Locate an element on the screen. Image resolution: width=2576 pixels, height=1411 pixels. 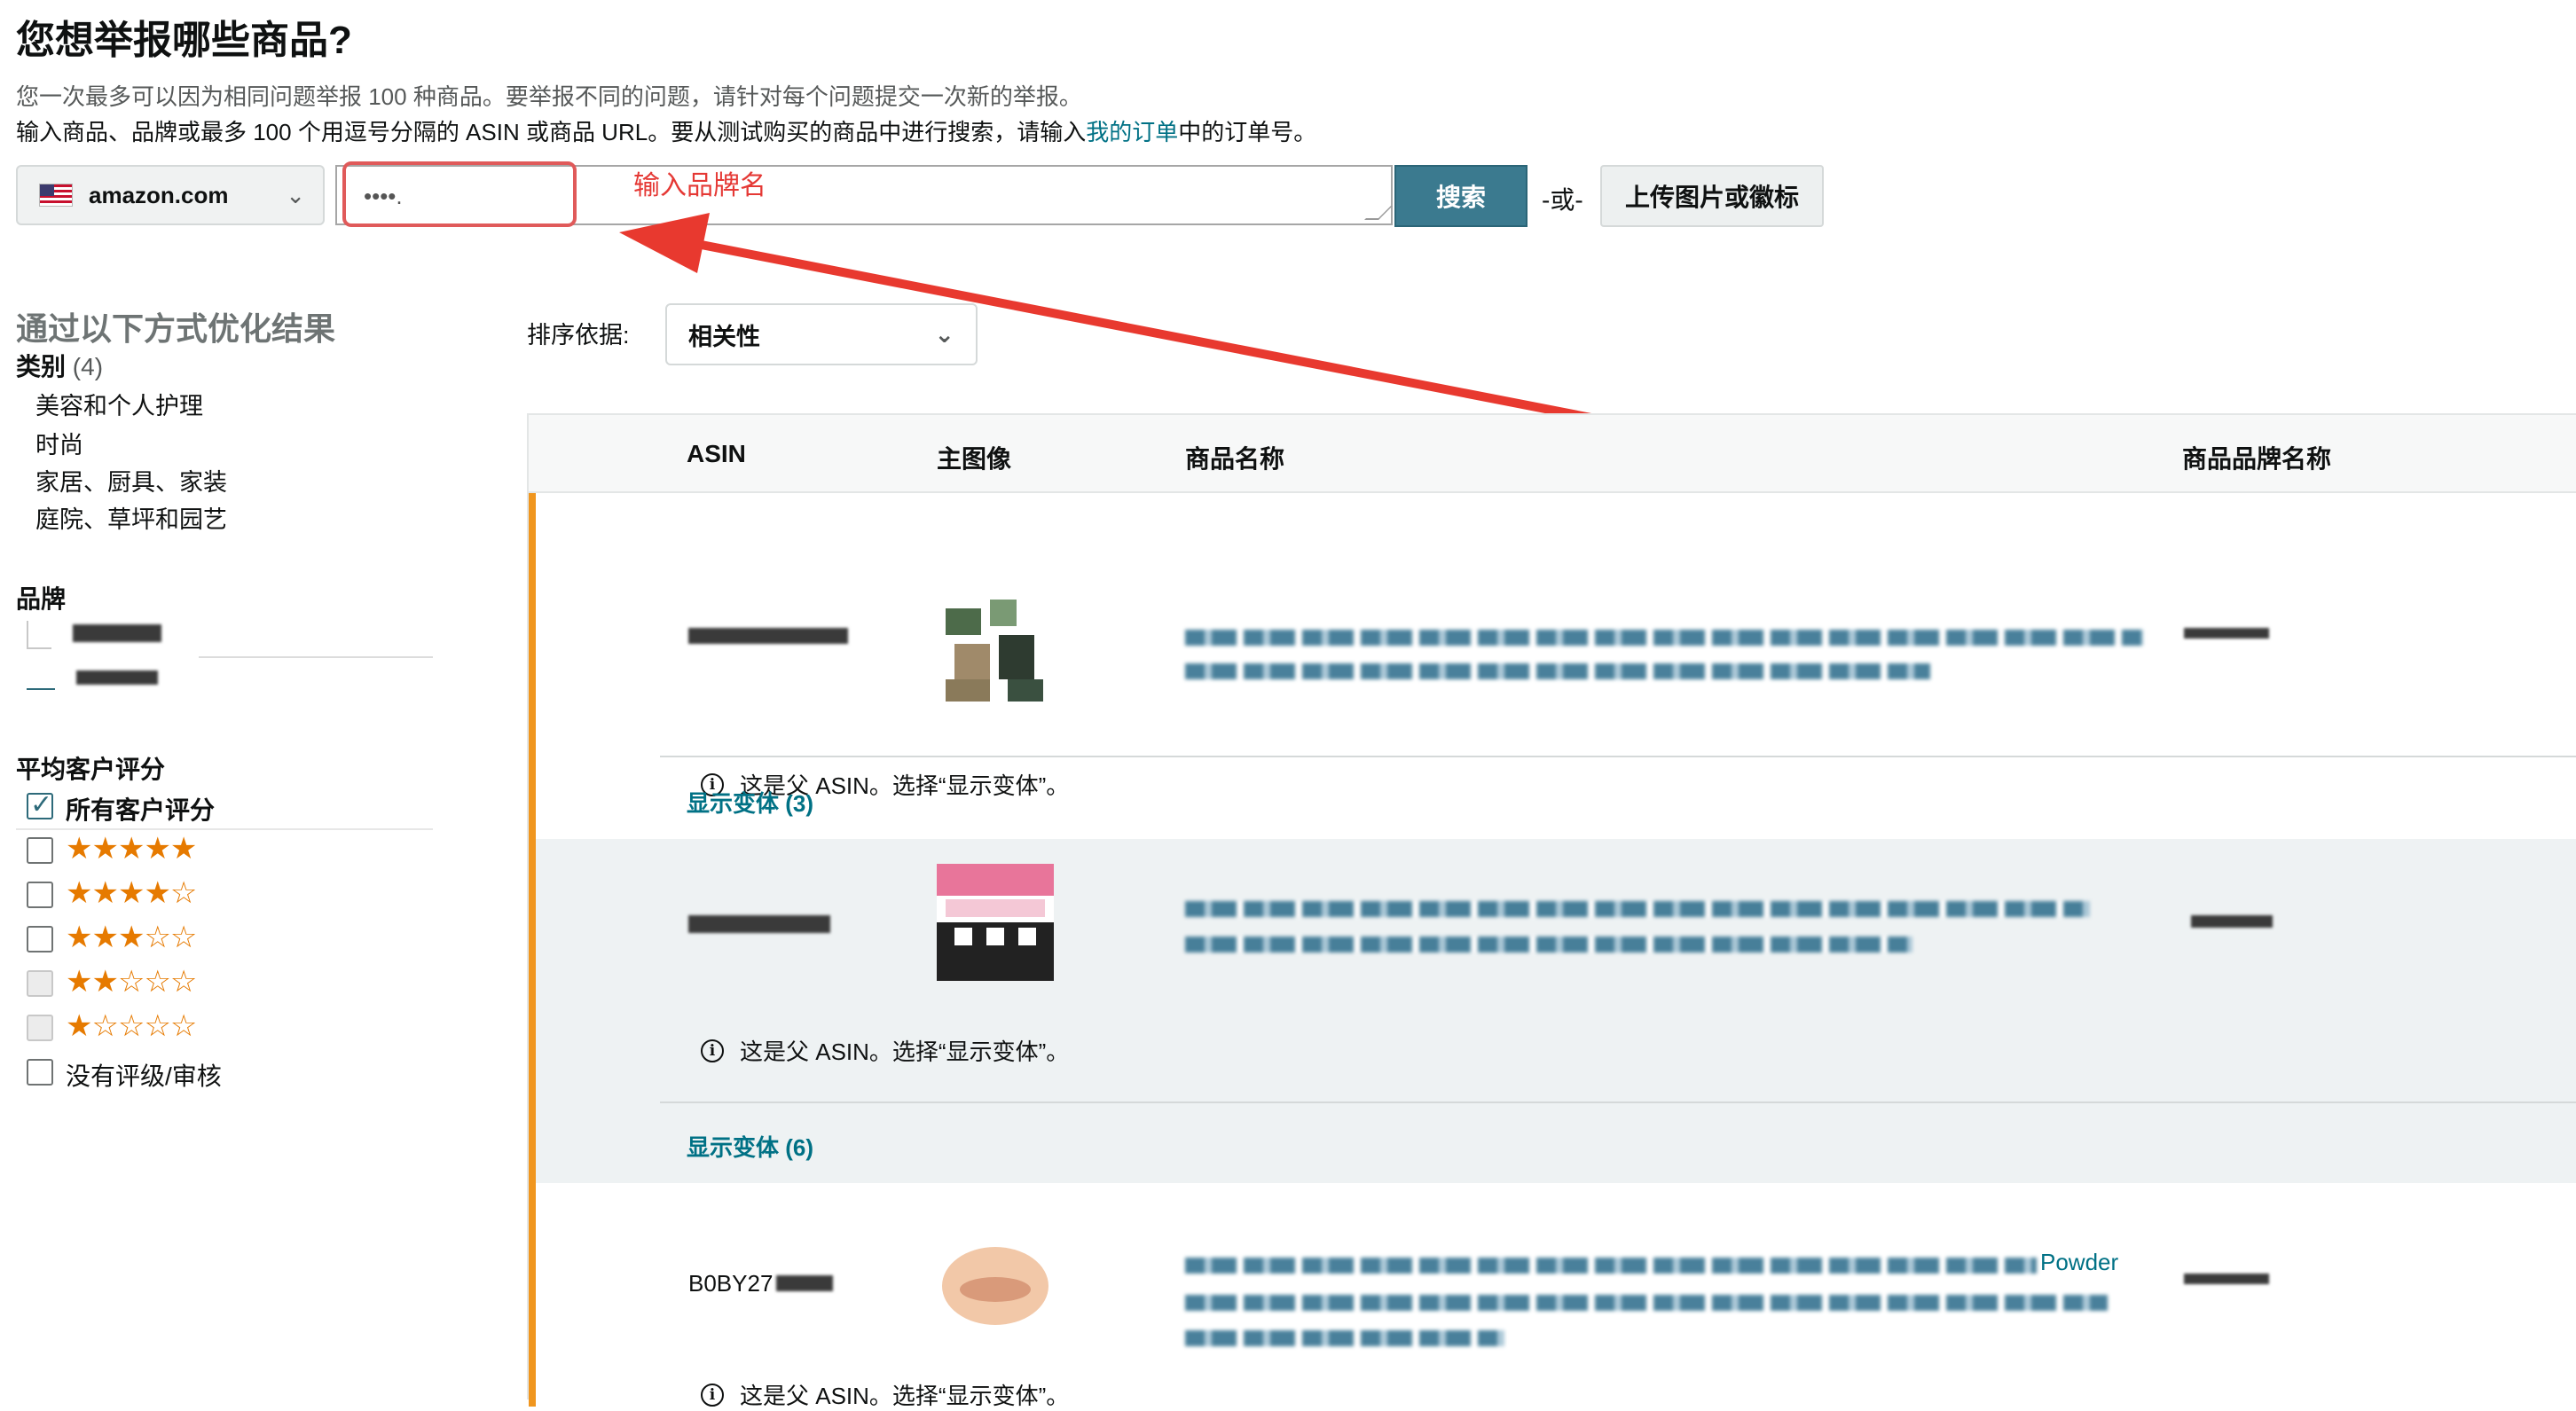
category-item-fashion: 时尚 is located at coordinates (59, 443).